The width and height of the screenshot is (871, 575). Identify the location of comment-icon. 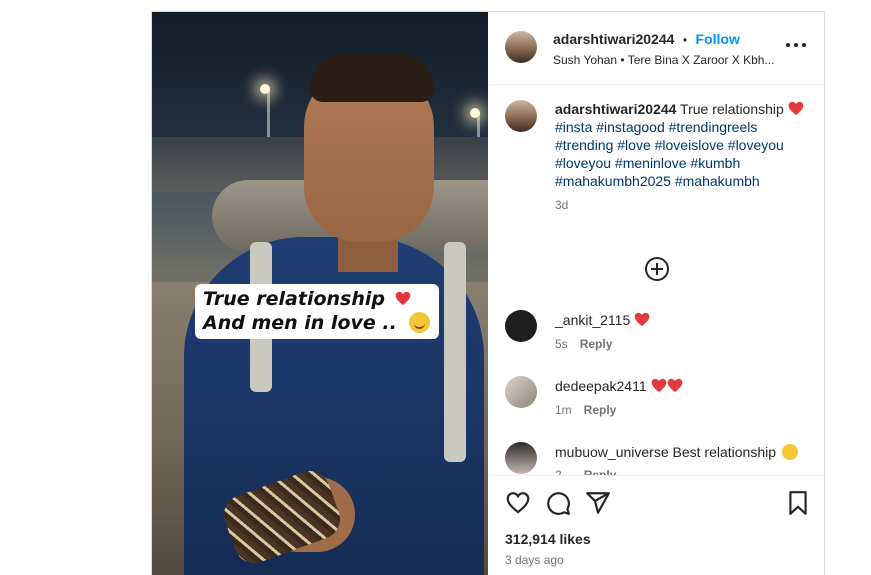
(558, 503).